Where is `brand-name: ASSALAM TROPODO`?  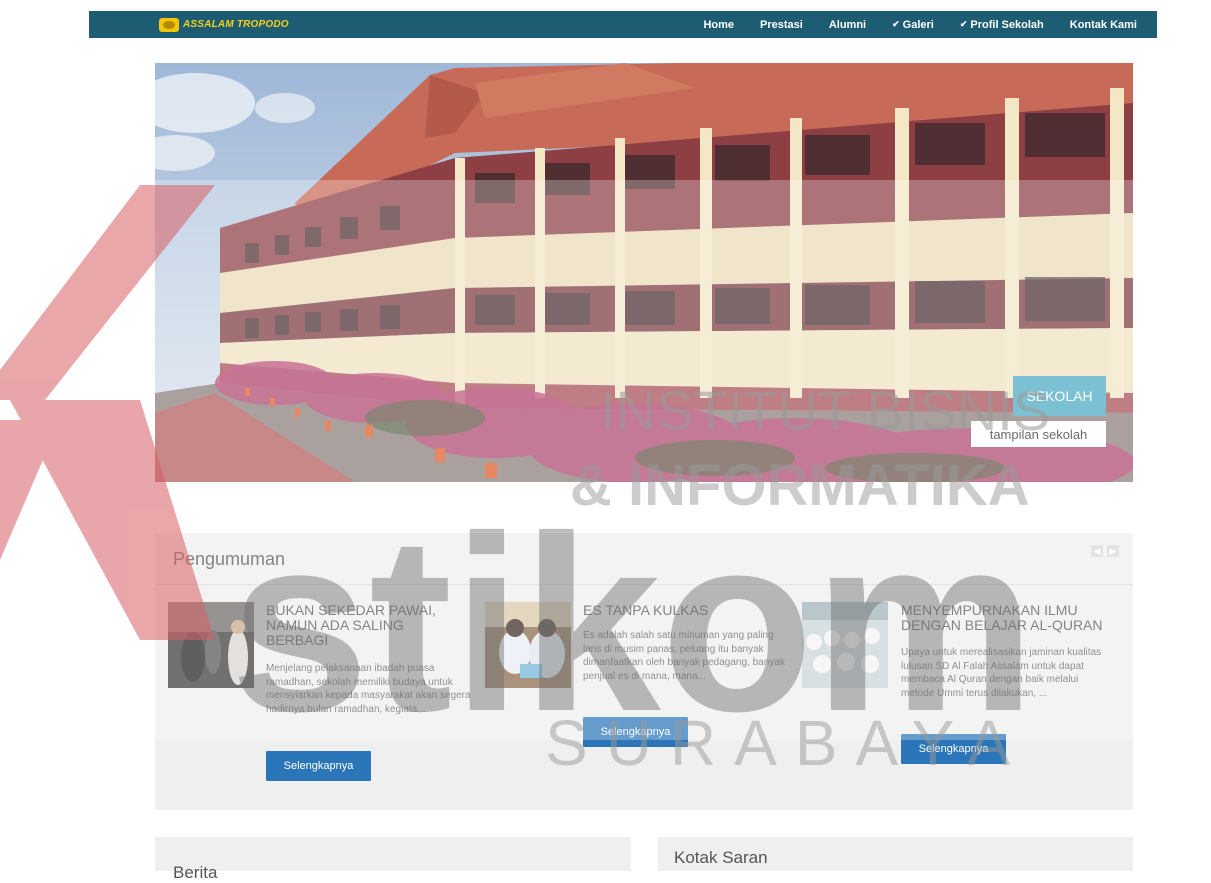 brand-name: ASSALAM TROPODO is located at coordinates (236, 24).